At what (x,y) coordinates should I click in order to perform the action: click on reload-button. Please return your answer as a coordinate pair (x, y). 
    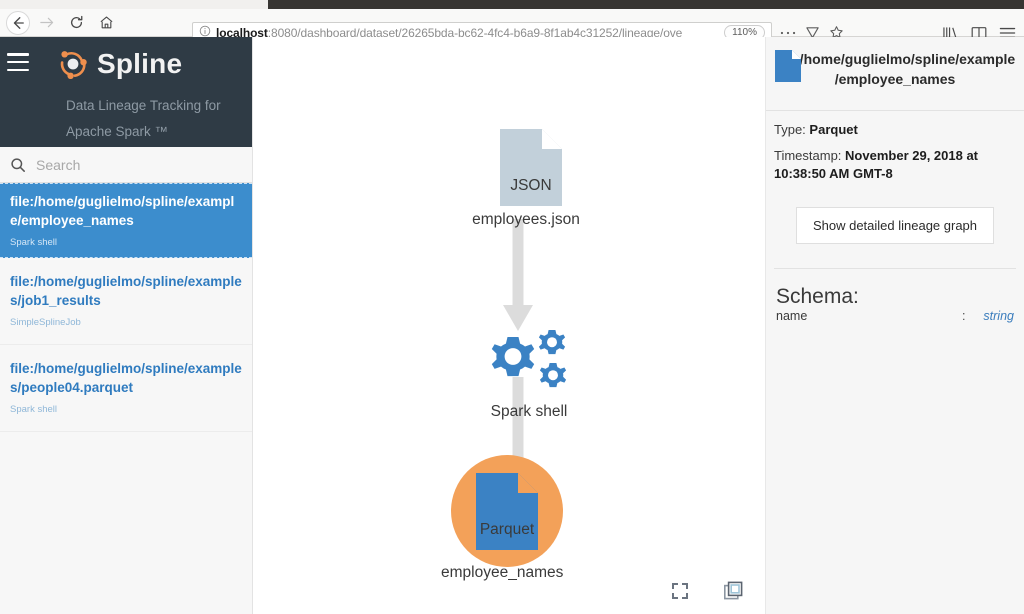
    Looking at the image, I should click on (76, 23).